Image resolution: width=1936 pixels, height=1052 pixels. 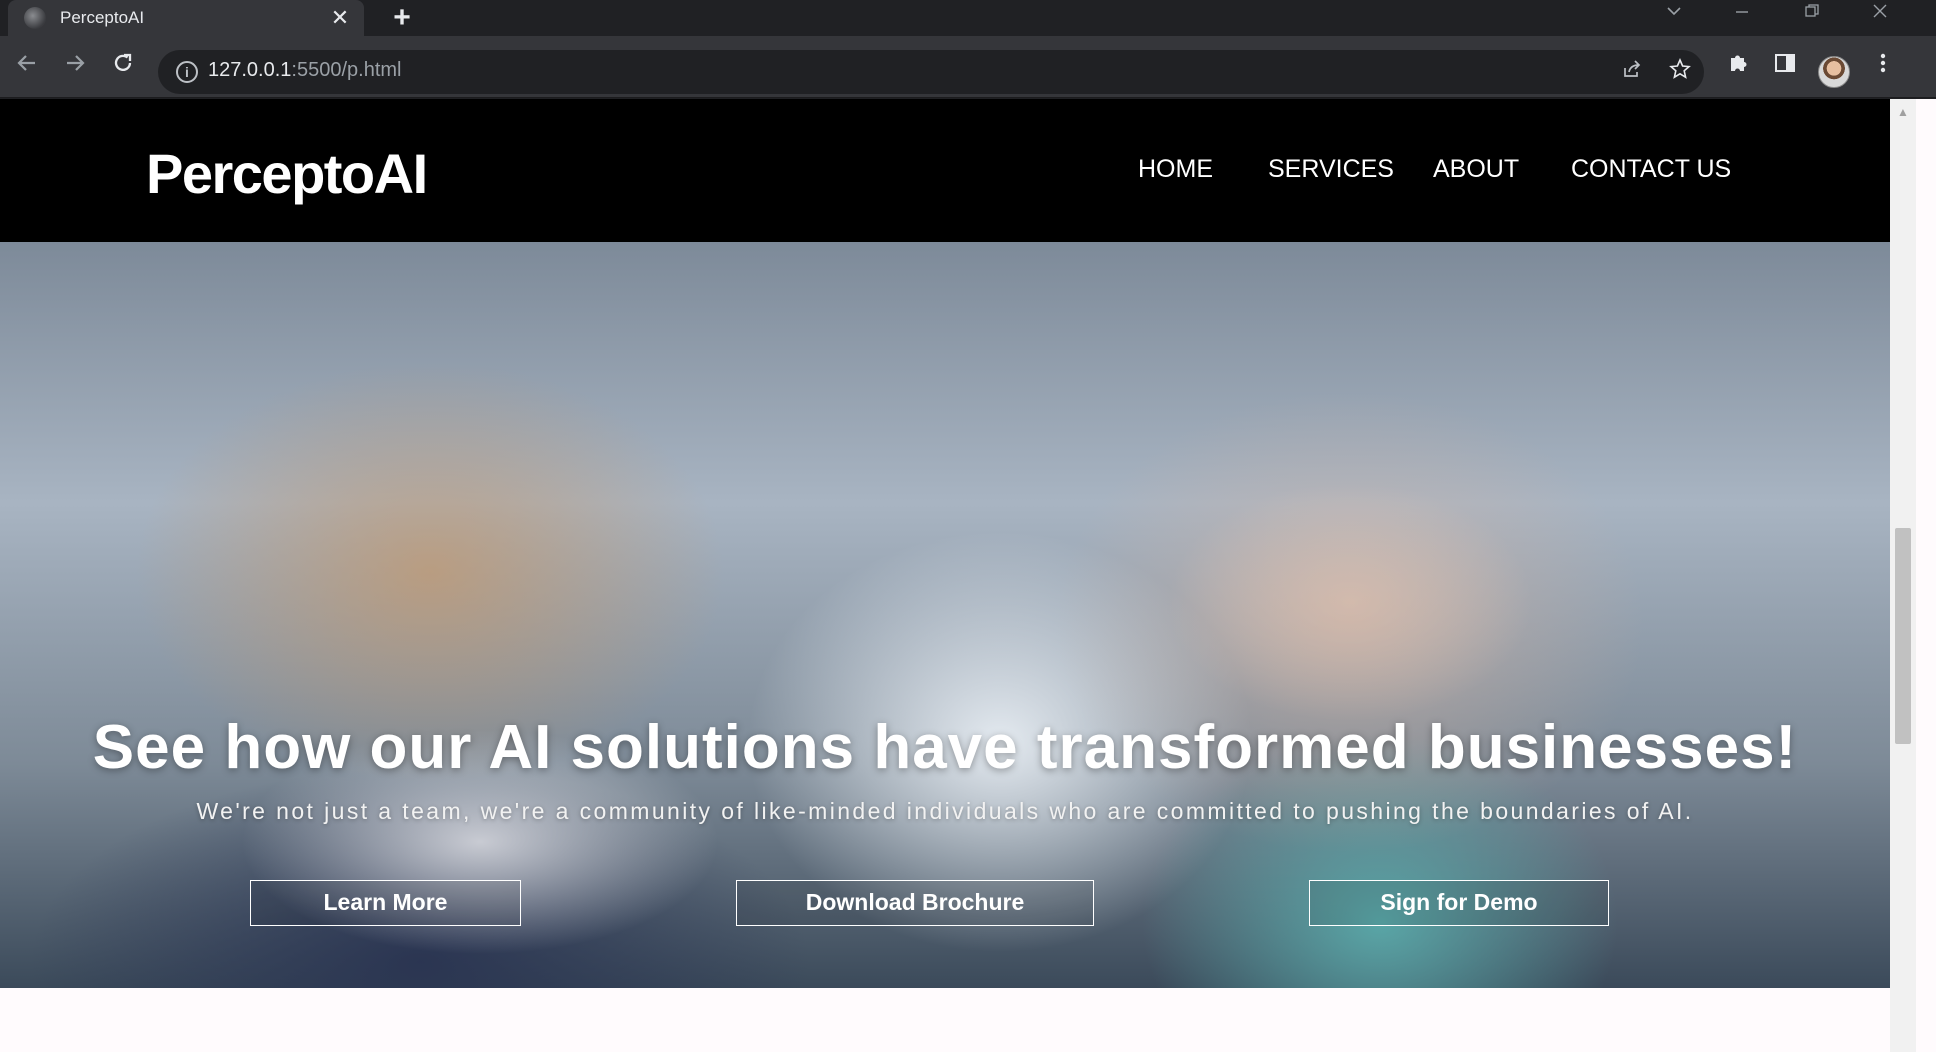 I want to click on nav-about: ABOUT, so click(x=1476, y=169).